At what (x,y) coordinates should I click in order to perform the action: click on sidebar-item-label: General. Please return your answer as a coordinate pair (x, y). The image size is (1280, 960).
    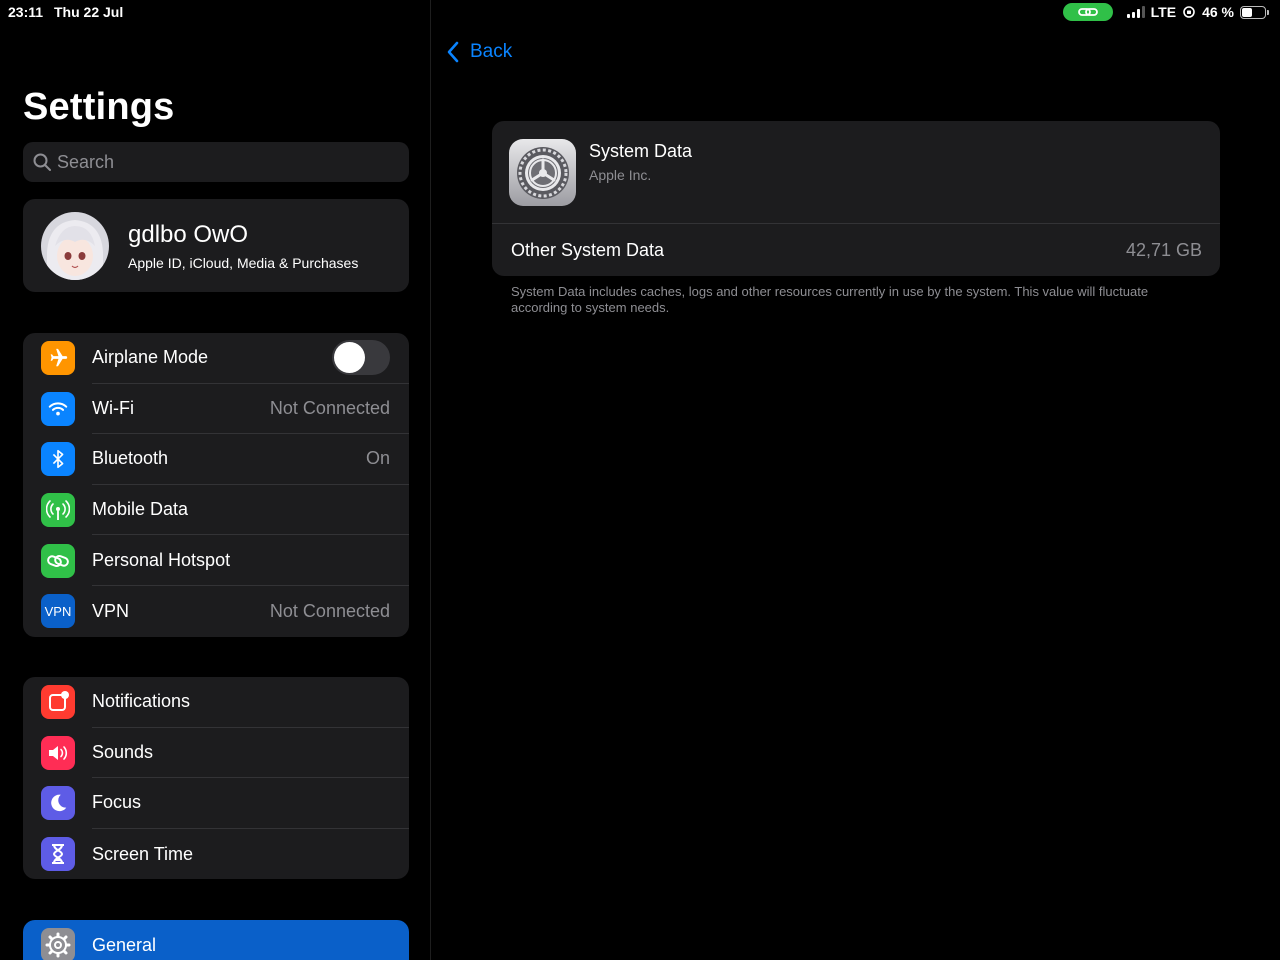
    Looking at the image, I should click on (124, 944).